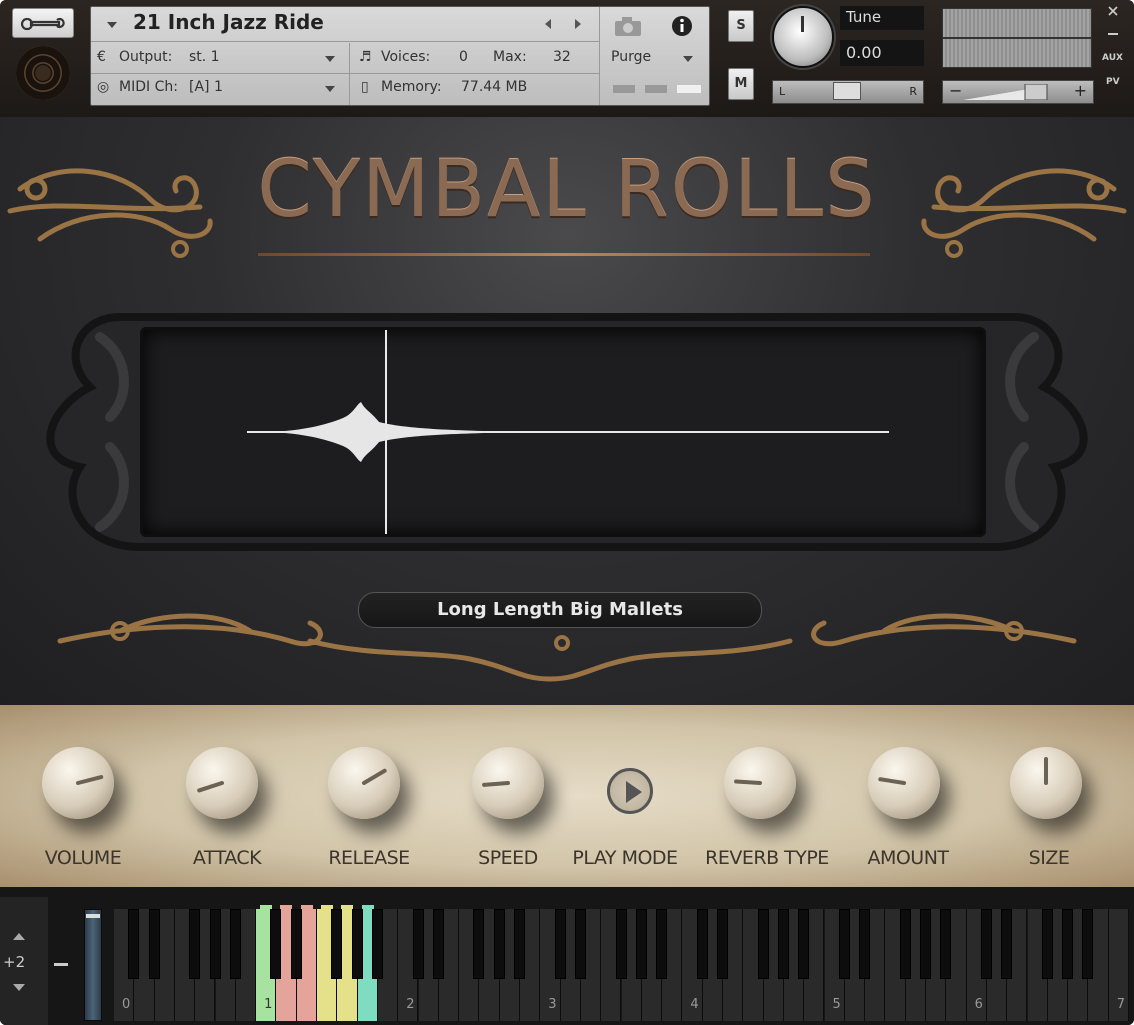 This screenshot has width=1134, height=1025. I want to click on solo-button: S, so click(741, 26).